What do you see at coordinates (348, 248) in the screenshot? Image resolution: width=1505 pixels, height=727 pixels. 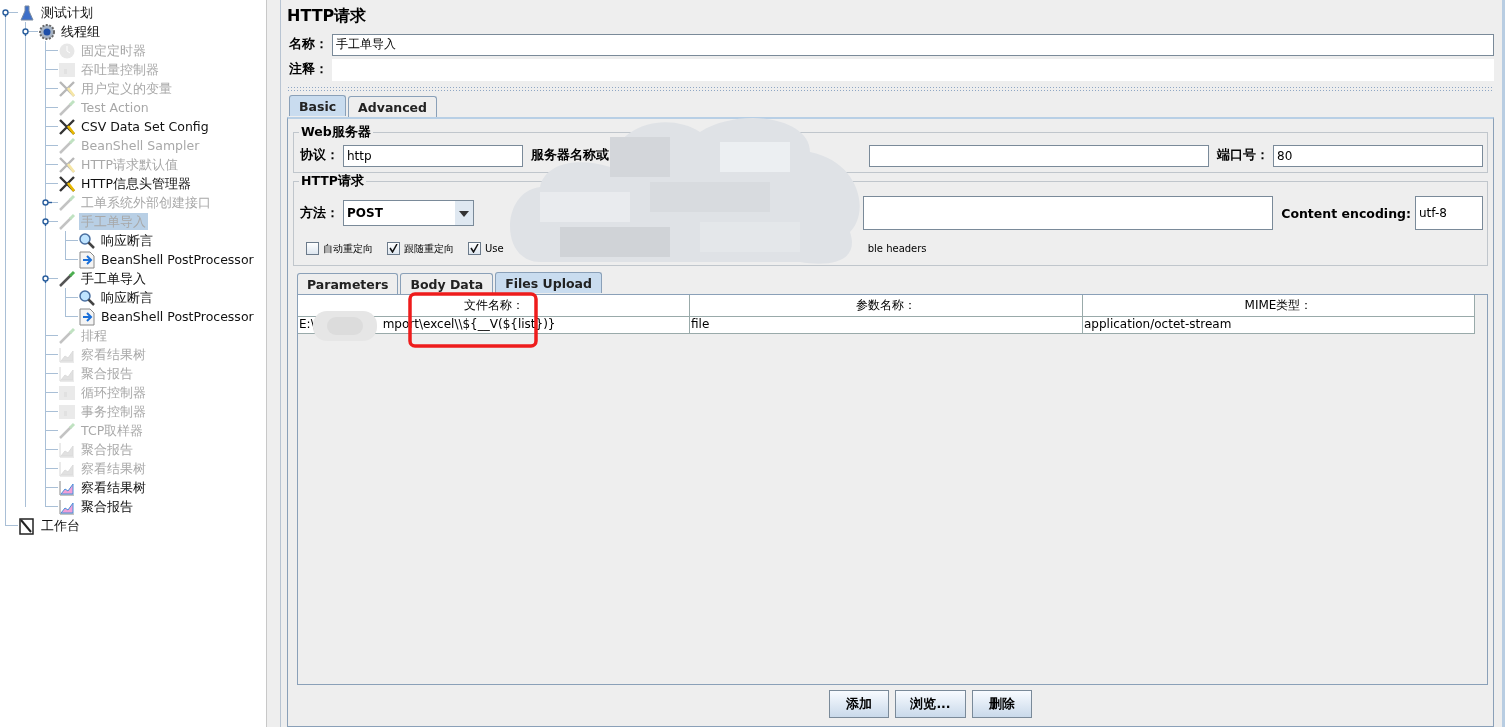 I see `checkbox-label: 自动重定向` at bounding box center [348, 248].